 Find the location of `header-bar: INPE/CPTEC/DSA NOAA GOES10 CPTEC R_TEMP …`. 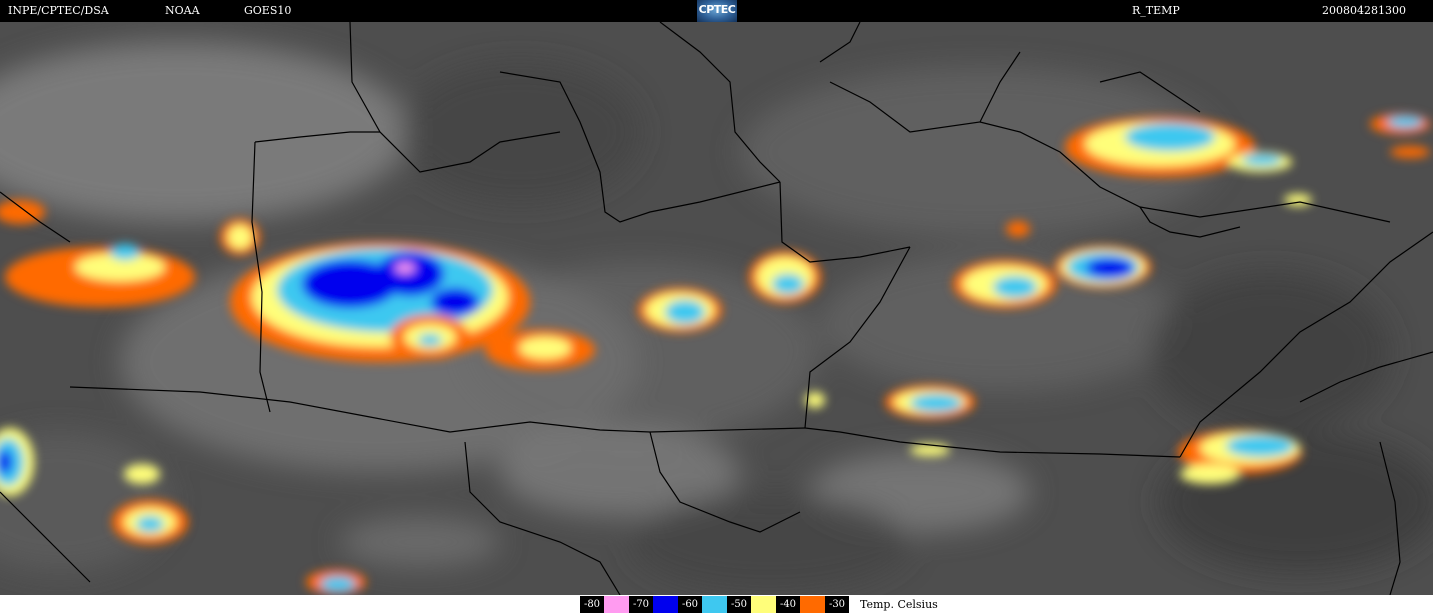

header-bar: INPE/CPTEC/DSA NOAA GOES10 CPTEC R_TEMP … is located at coordinates (716, 11).